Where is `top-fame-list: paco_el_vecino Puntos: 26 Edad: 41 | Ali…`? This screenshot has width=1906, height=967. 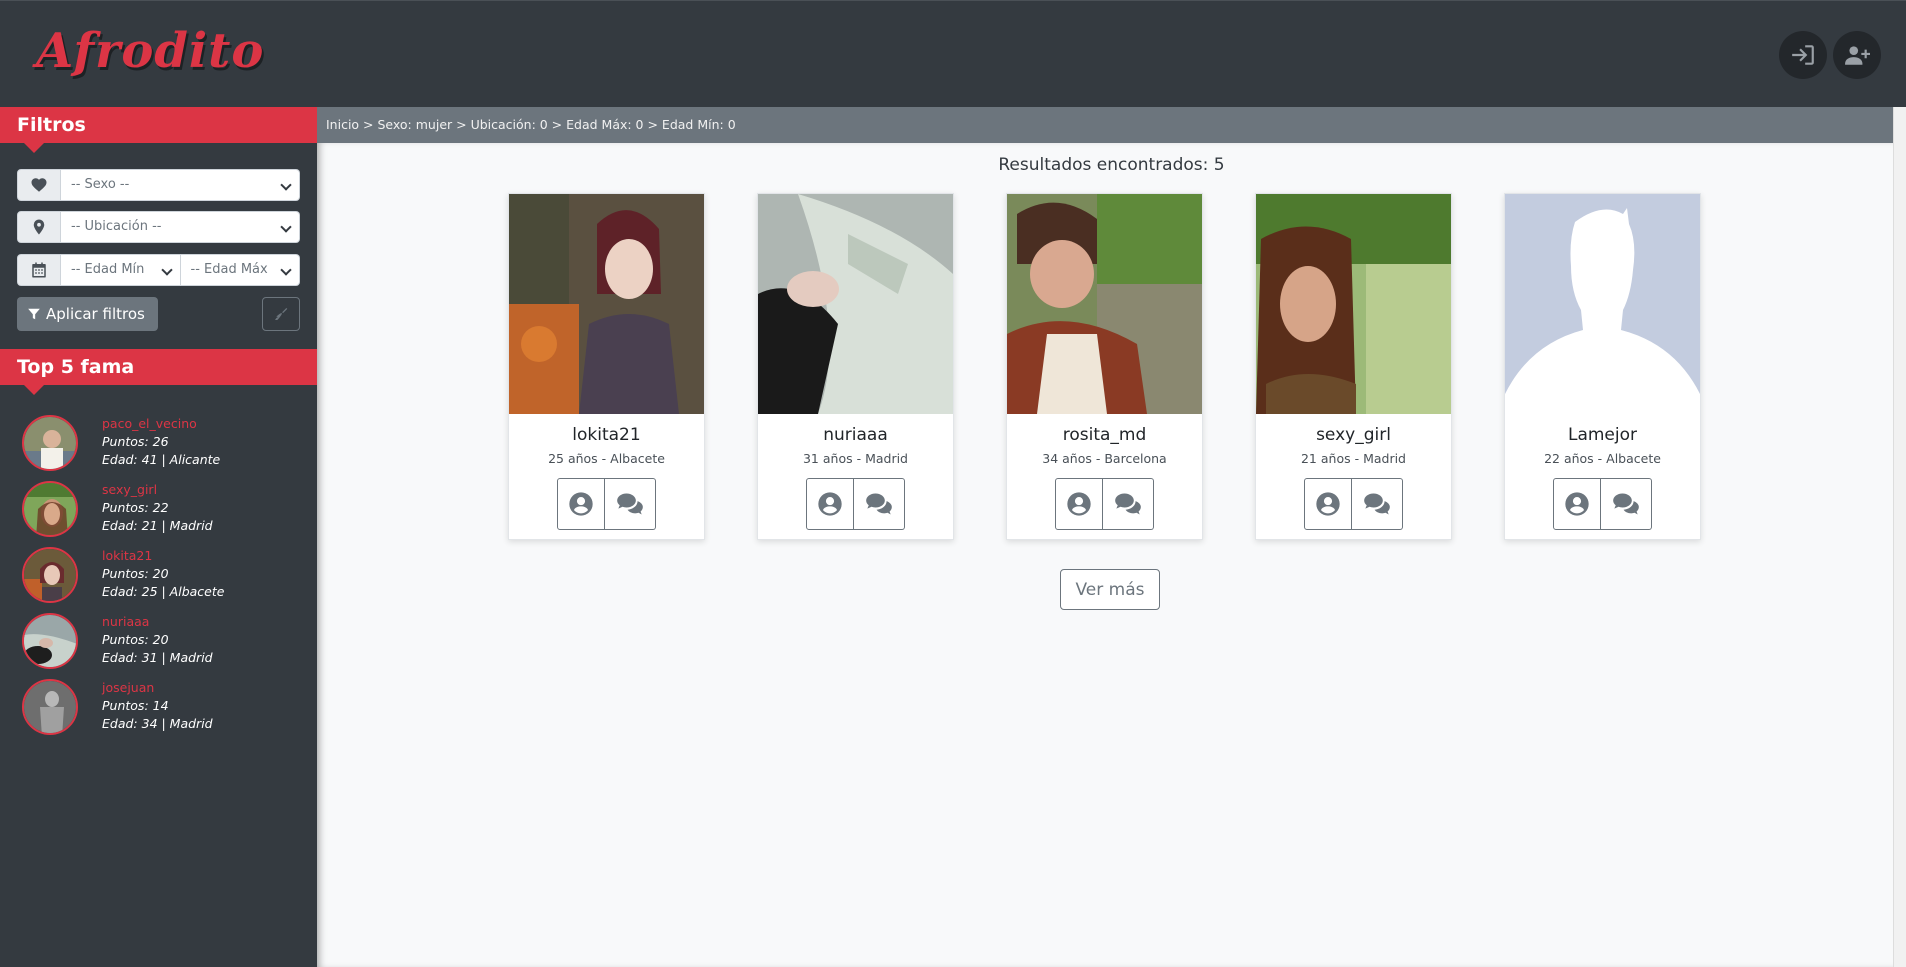
top-fame-list: paco_el_vecino Puntos: 26 Edad: 41 | Ali… is located at coordinates (167, 580).